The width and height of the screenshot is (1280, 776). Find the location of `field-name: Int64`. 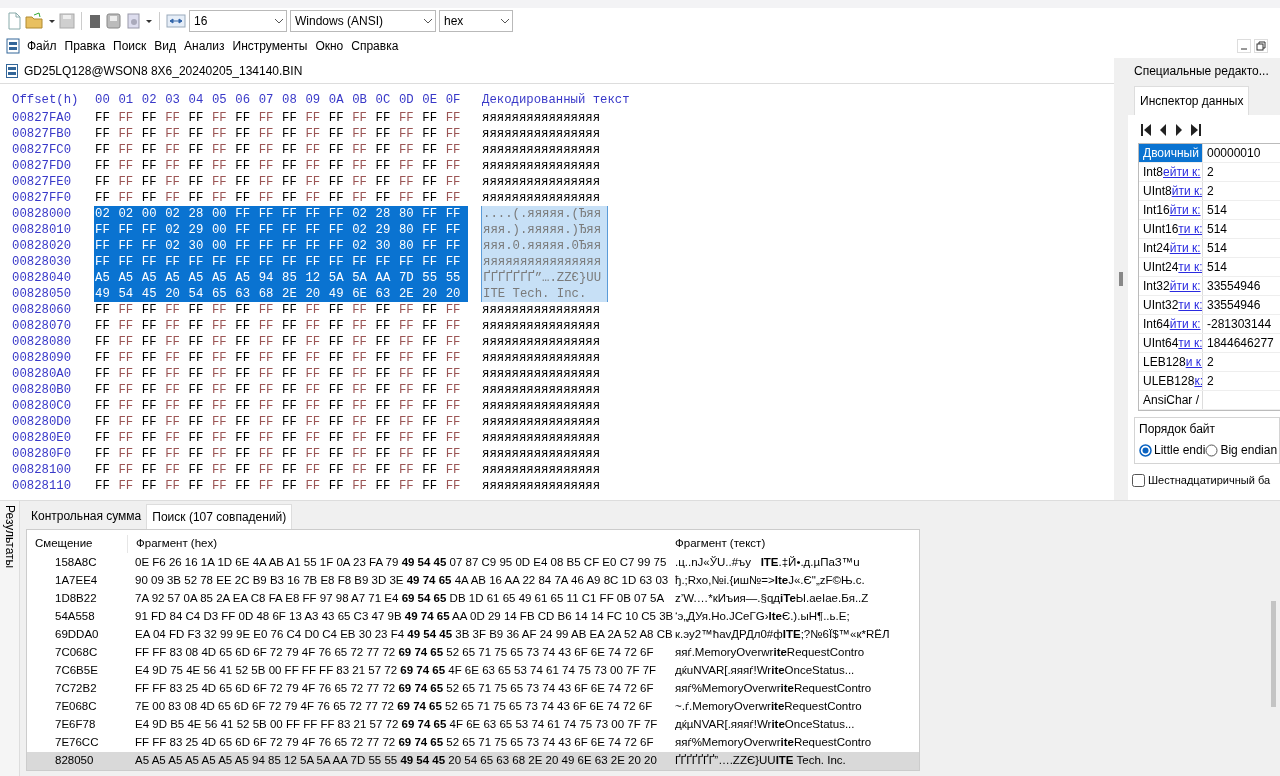

field-name: Int64 is located at coordinates (1156, 324).